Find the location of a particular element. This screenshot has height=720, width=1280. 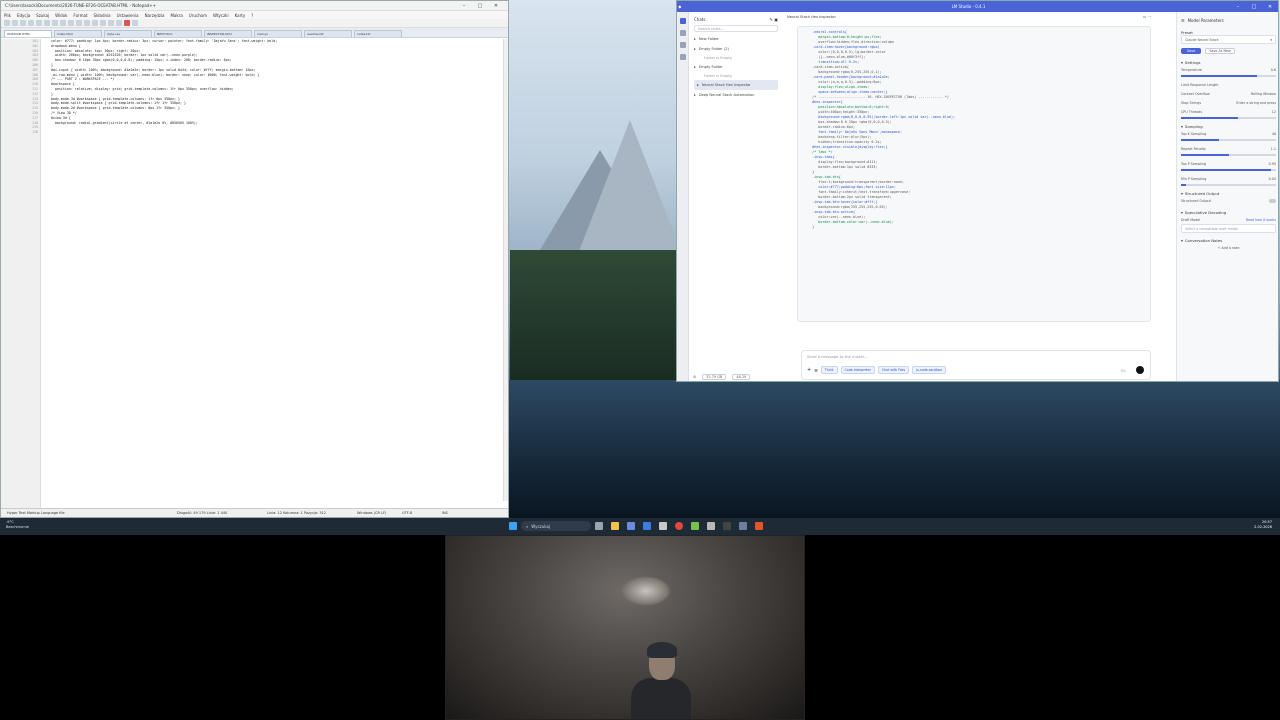

close-file-icon is located at coordinates (39, 23).